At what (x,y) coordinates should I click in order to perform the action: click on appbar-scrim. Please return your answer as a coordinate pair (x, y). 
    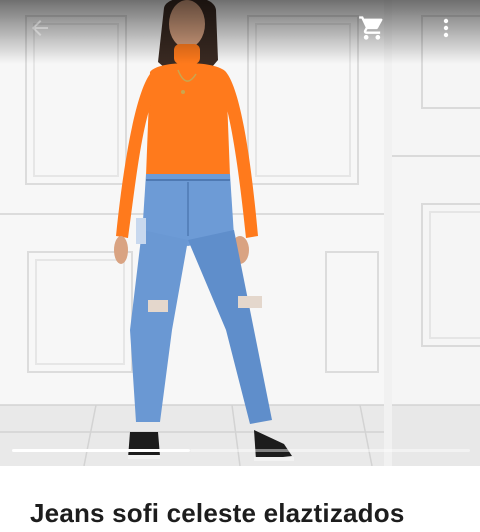
    Looking at the image, I should click on (240, 32).